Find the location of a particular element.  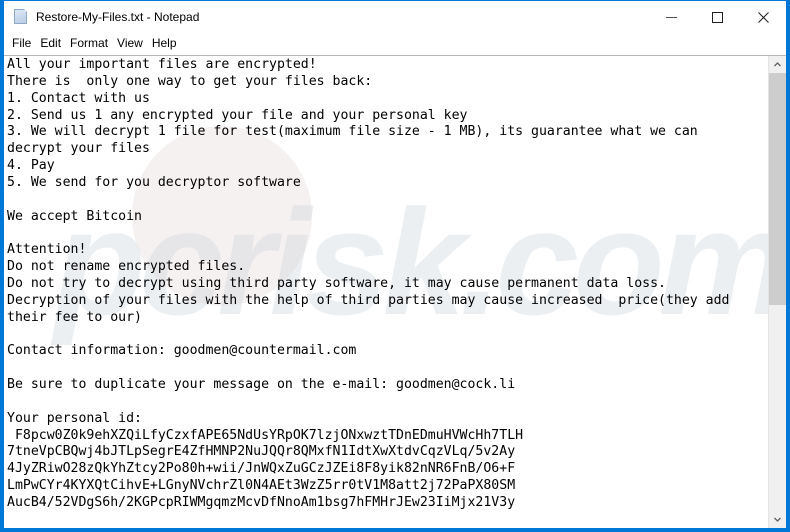

menu-item-file: File is located at coordinates (25, 44).